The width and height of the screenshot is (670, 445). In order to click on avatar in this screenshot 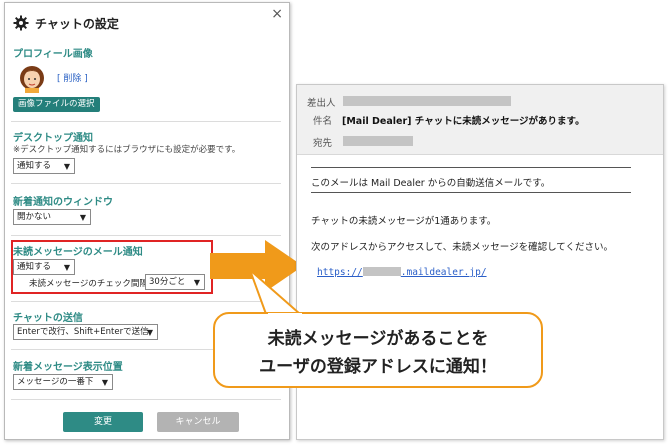, I will do `click(32, 79)`.